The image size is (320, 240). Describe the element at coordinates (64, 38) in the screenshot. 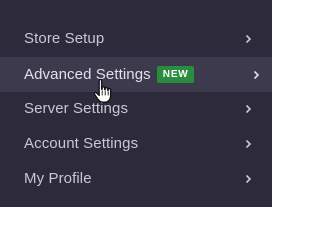

I see `menu-item-label: Store Setup` at that location.